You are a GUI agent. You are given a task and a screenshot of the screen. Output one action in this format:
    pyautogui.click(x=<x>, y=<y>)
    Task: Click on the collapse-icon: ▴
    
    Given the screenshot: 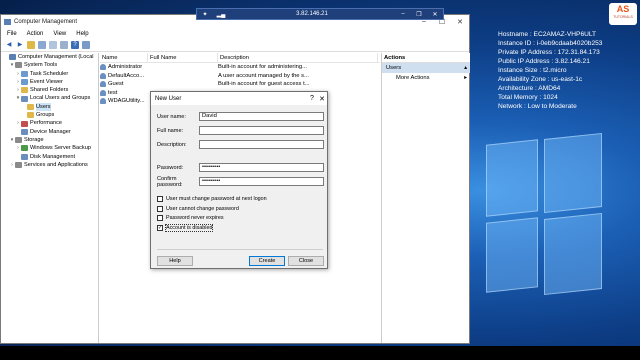 What is the action you would take?
    pyautogui.click(x=465, y=68)
    